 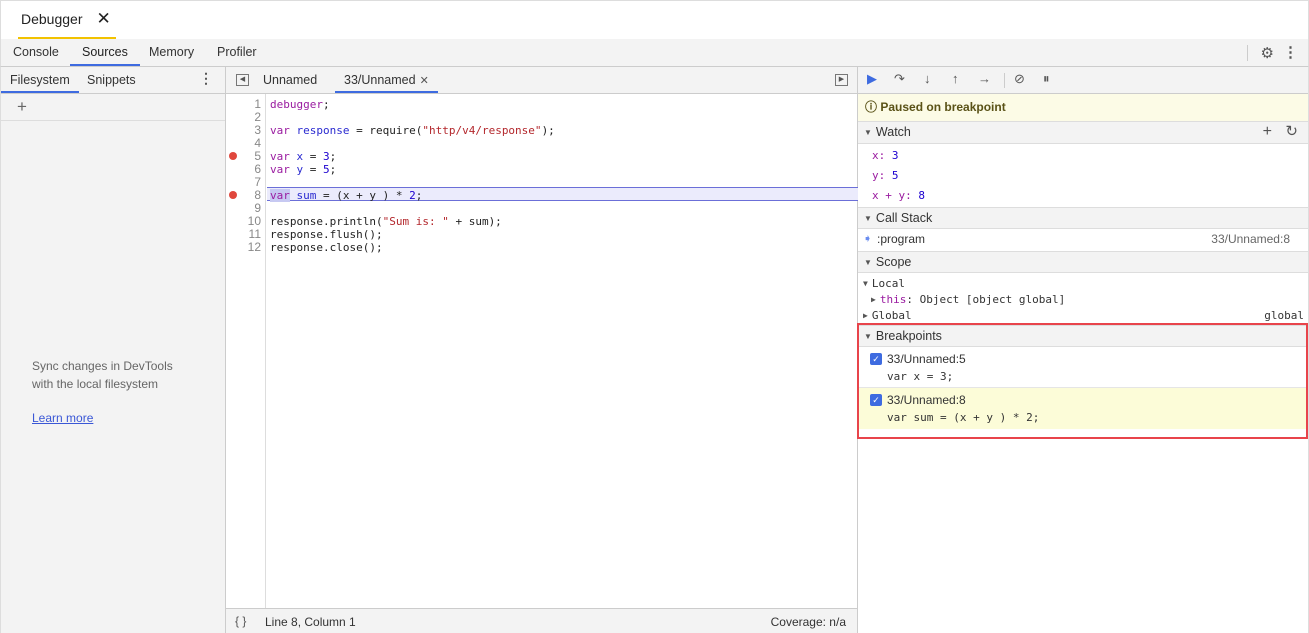 What do you see at coordinates (963, 417) in the screenshot?
I see `breakpoint-code: var sum = (x + y ) * 2;` at bounding box center [963, 417].